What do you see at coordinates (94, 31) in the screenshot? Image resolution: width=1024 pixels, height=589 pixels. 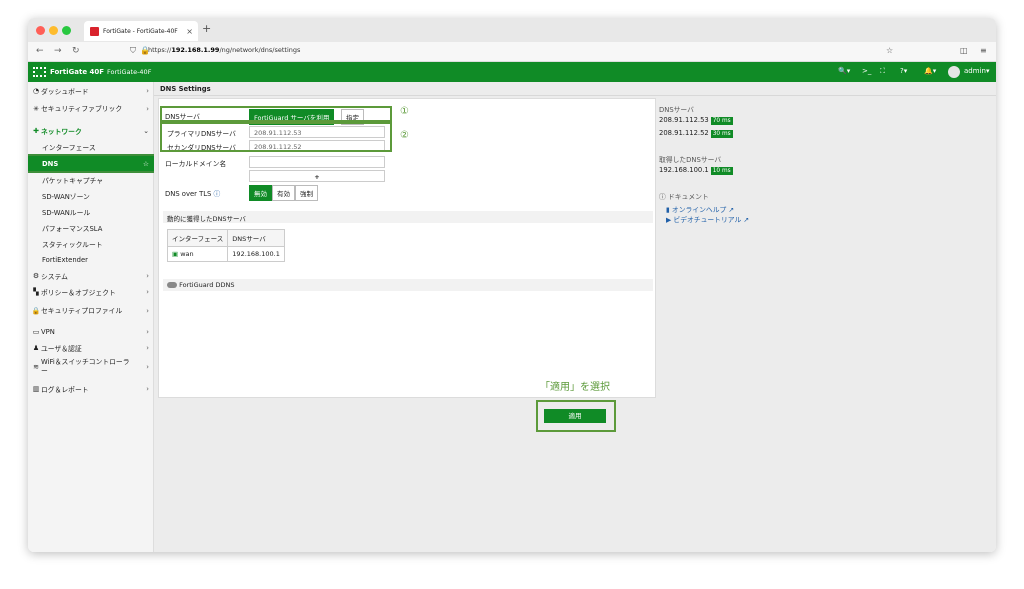 I see `fortinet-favicon-icon` at bounding box center [94, 31].